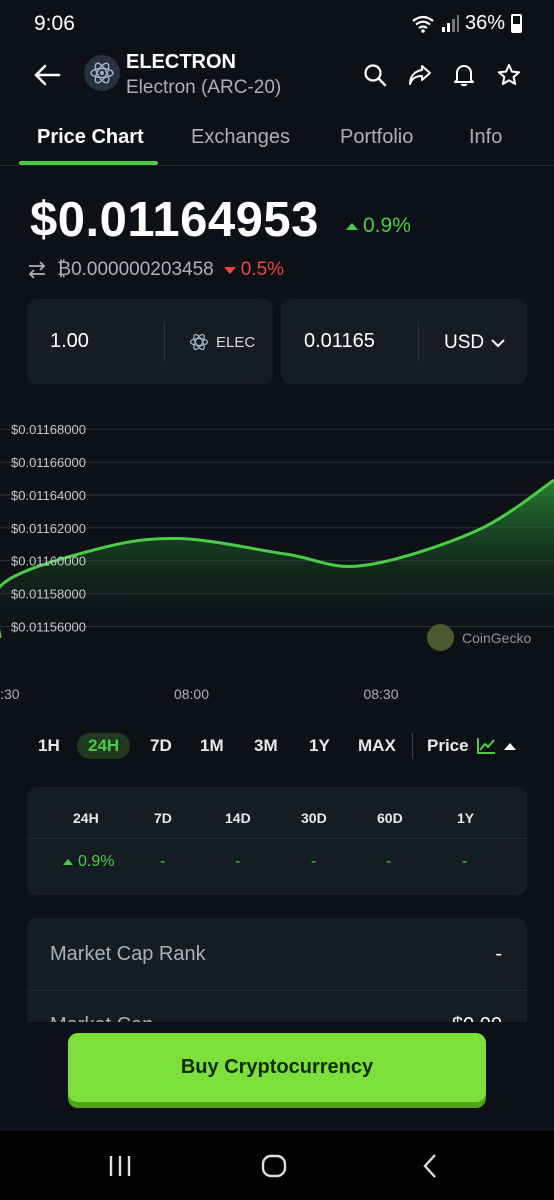 The image size is (554, 1200). I want to click on range-1y: 1Y, so click(319, 746).